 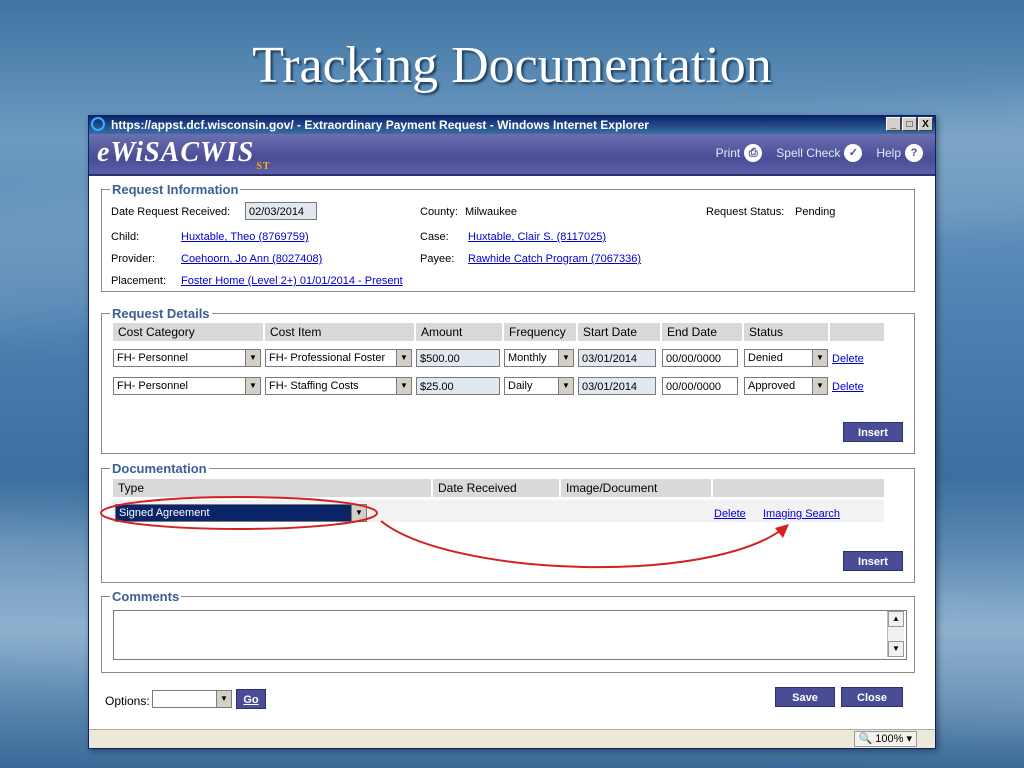 What do you see at coordinates (786, 332) in the screenshot?
I see `col-status: Status` at bounding box center [786, 332].